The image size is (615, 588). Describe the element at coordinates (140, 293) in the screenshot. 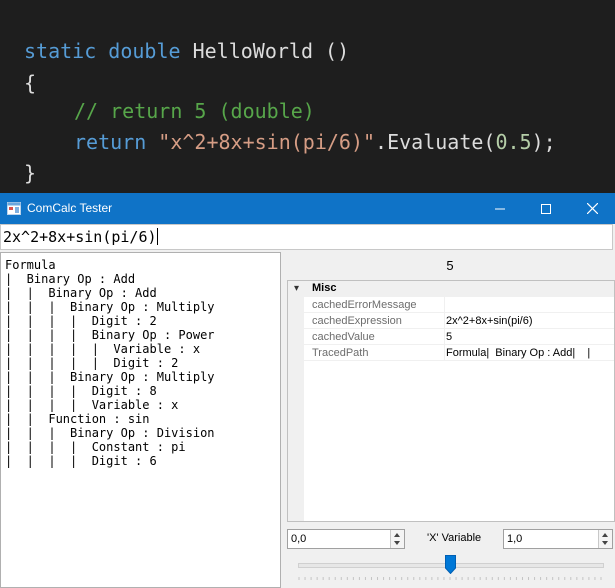

I see `tree-node: | | Binary Op : Add` at that location.